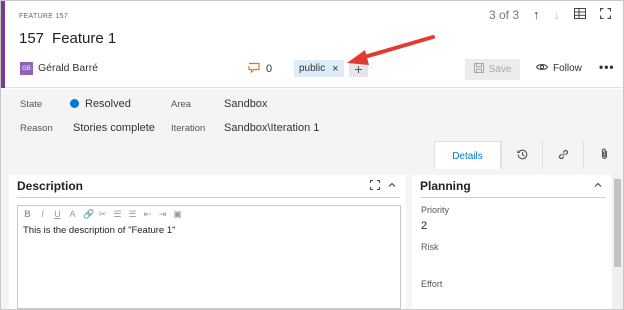 The width and height of the screenshot is (624, 310). I want to click on form-scrollbar, so click(617, 242).